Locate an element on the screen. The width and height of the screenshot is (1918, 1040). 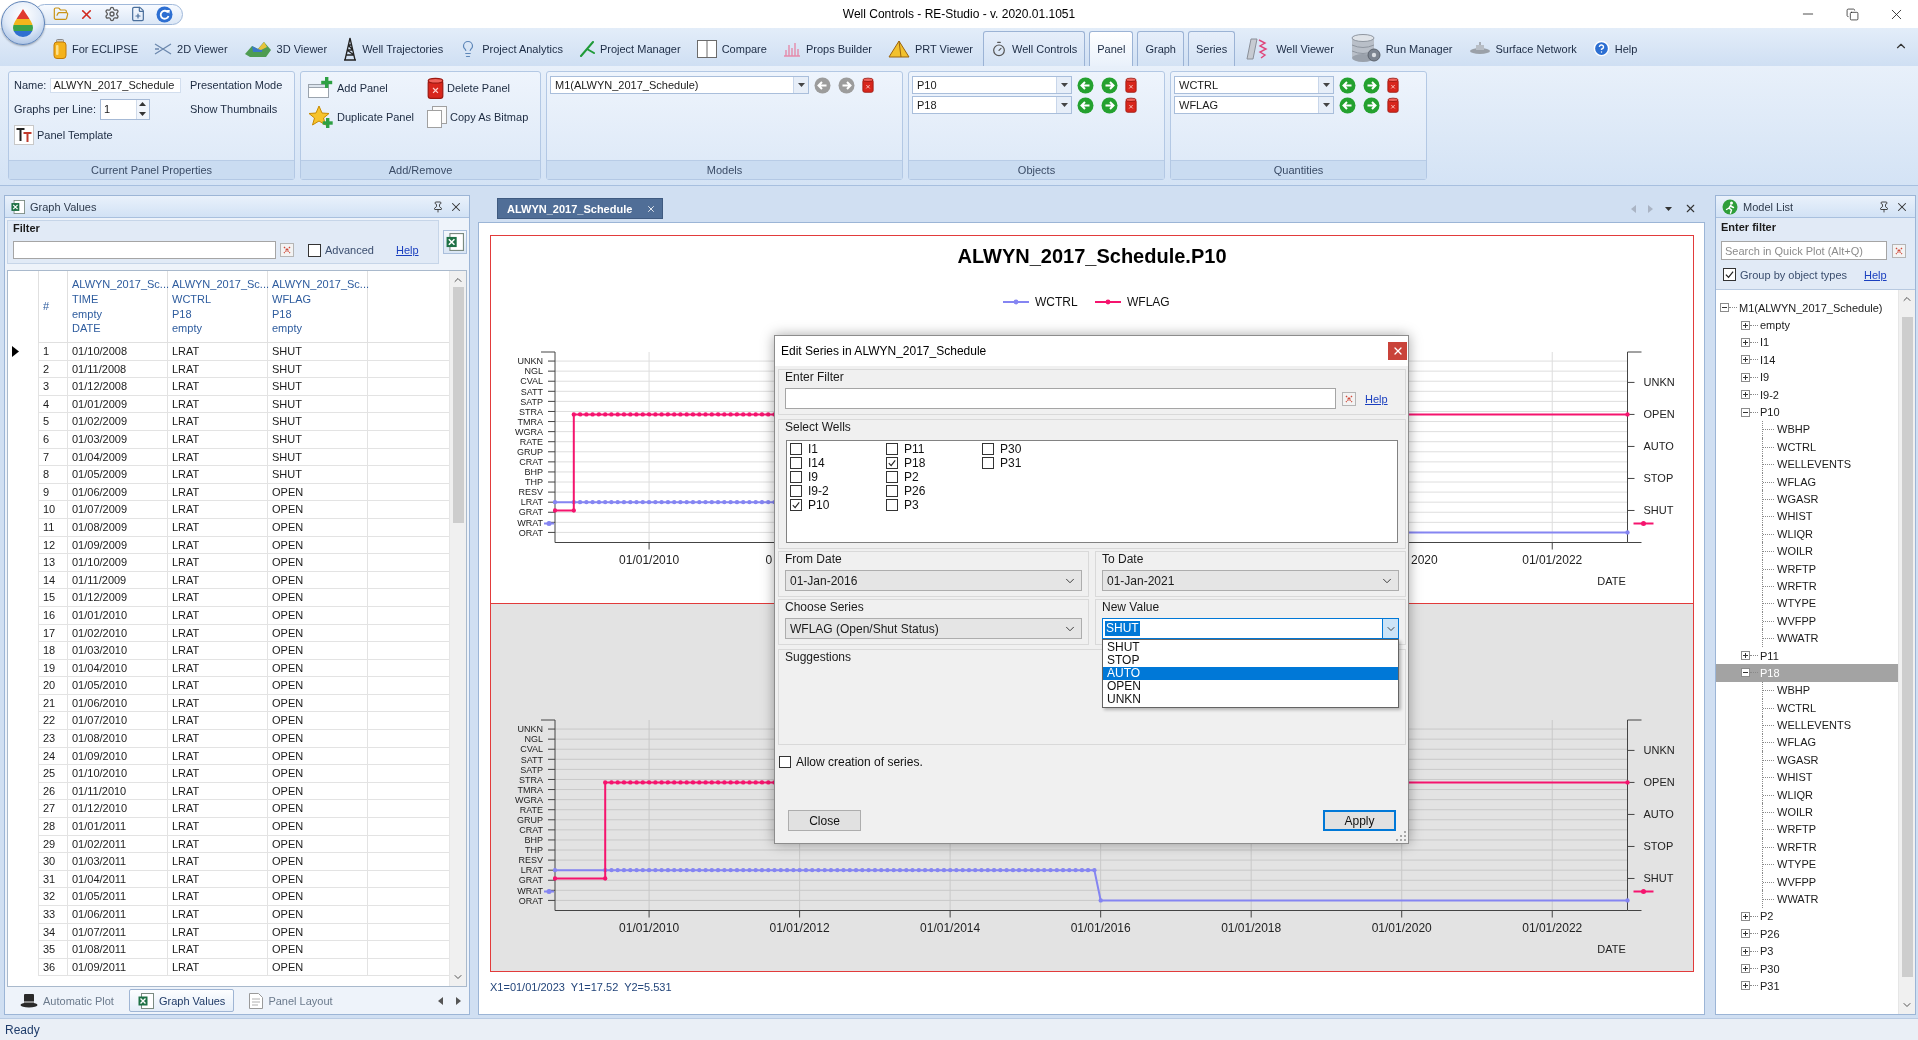
ribbon-button: Well Trajectories is located at coordinates (393, 48).